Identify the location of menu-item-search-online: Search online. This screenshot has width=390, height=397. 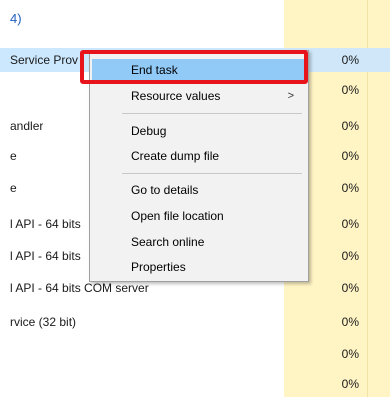
(199, 242).